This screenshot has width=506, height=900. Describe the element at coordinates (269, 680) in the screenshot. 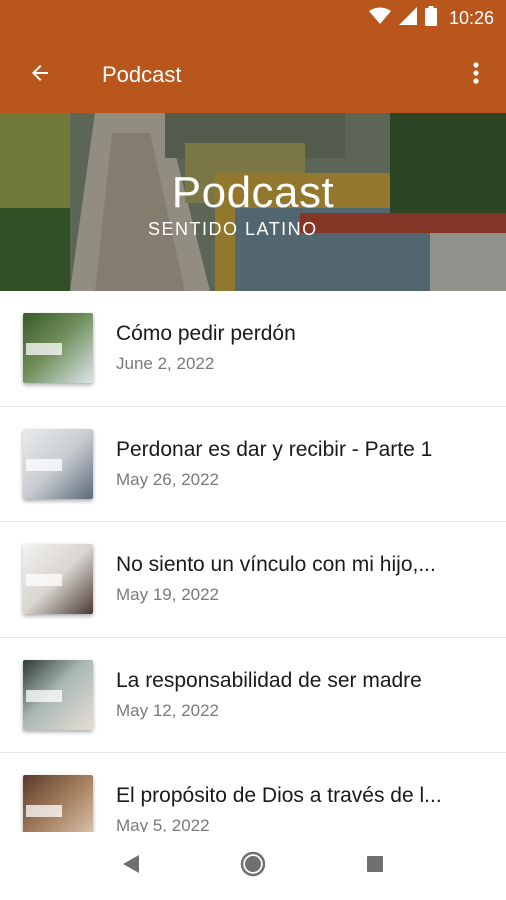

I see `episode-title: La responsabilidad de ser madre` at that location.